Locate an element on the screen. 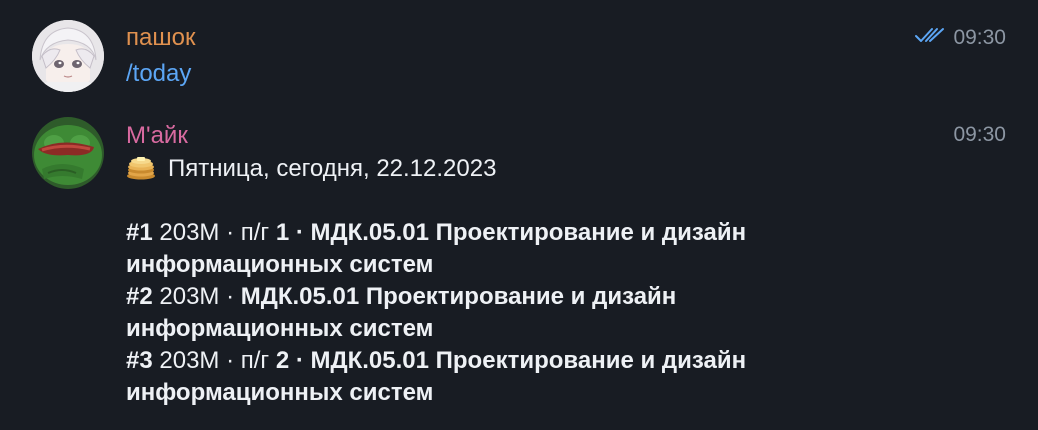 The height and width of the screenshot is (430, 1038). message-text: /today is located at coordinates (158, 74).